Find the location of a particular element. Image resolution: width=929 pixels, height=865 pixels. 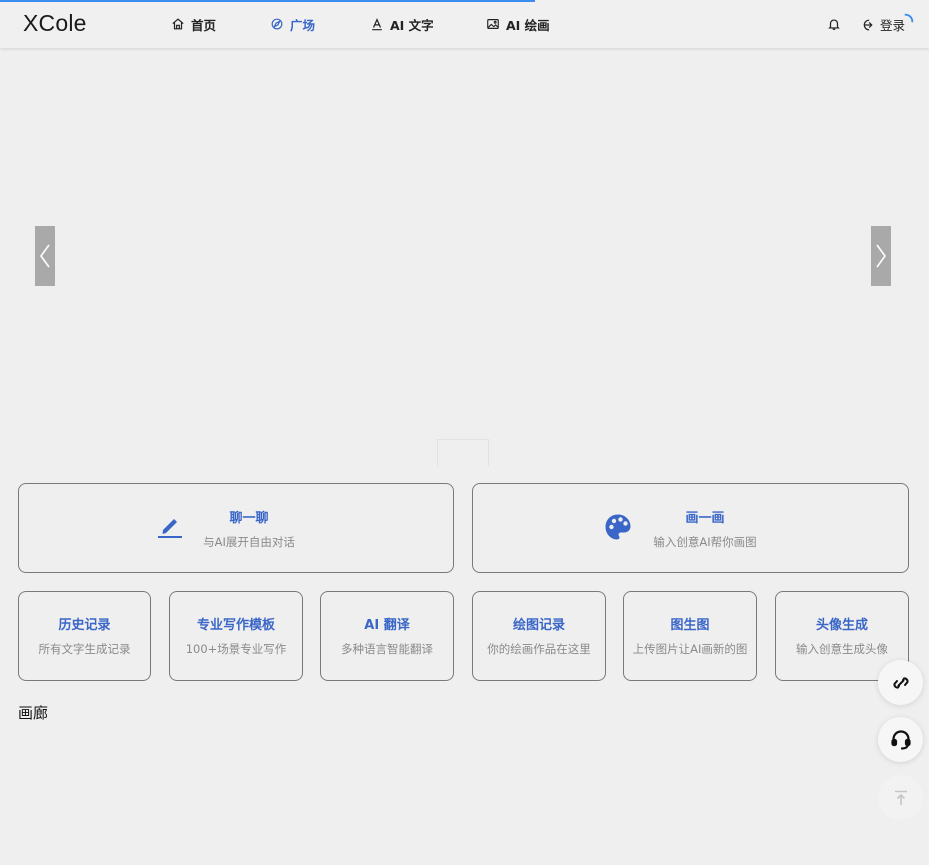

tool-card-image-to-image: 图生图 上传图片让AI画新的图 is located at coordinates (690, 636).